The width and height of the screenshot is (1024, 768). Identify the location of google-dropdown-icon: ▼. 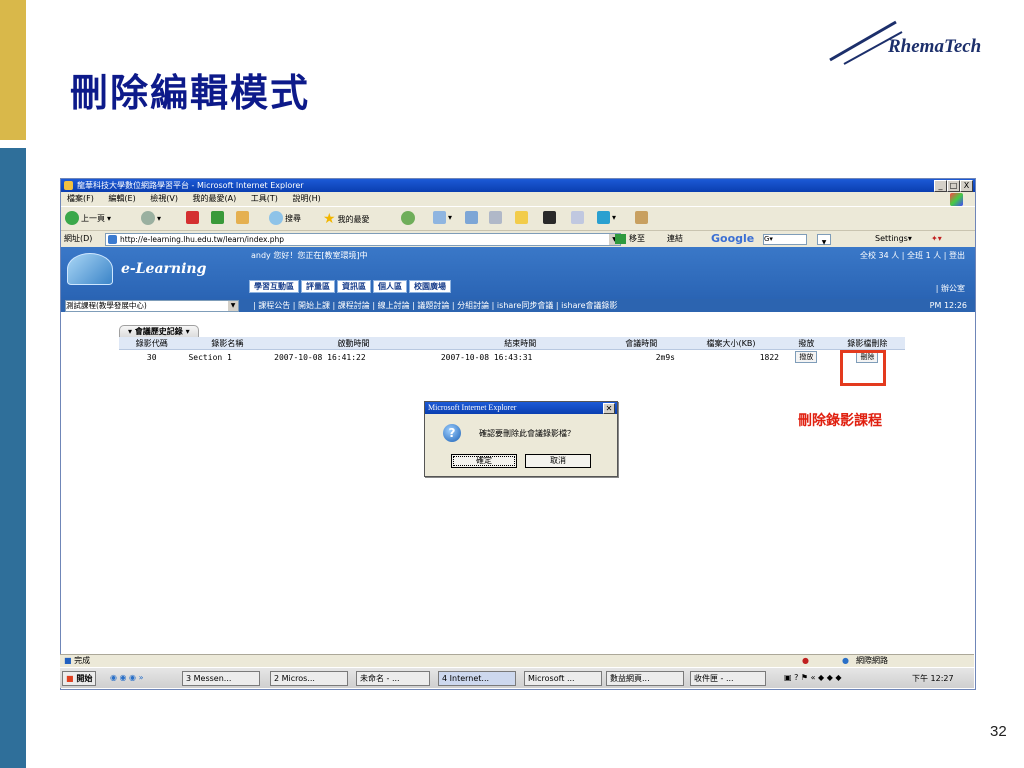
(824, 240).